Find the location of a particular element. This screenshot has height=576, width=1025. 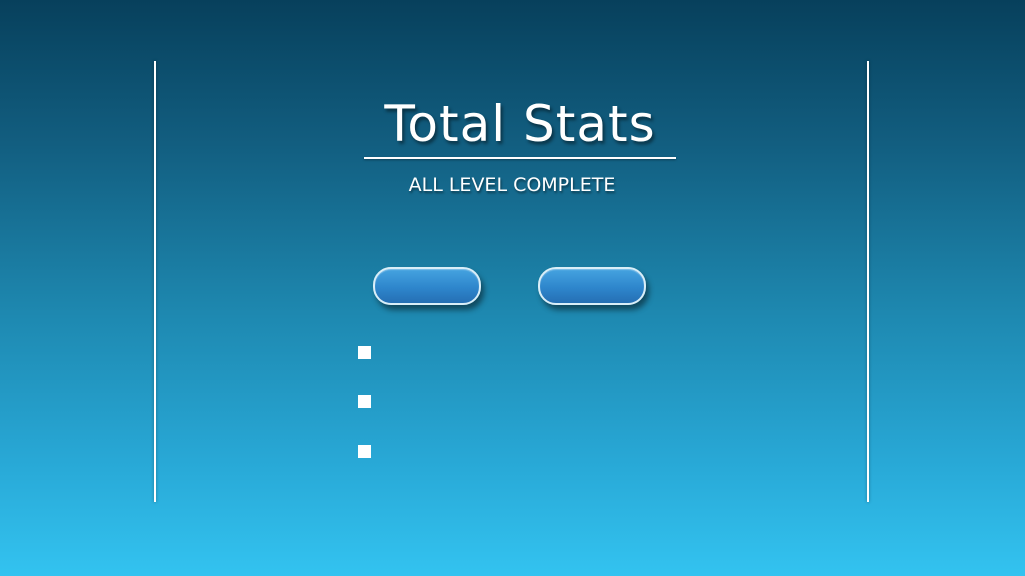

page-subtitle: ALL LEVEL COMPLETE is located at coordinates (512, 185).